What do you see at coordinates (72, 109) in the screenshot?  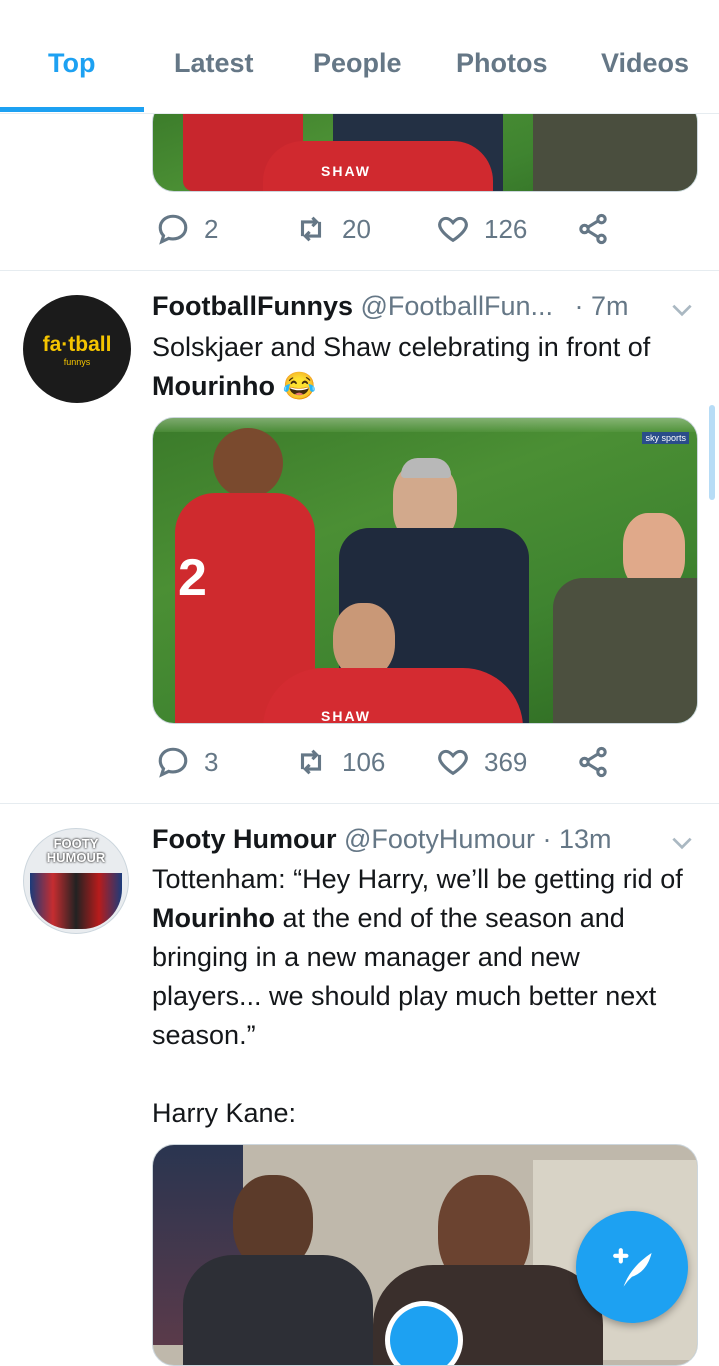 I see `active-tab-indicator` at bounding box center [72, 109].